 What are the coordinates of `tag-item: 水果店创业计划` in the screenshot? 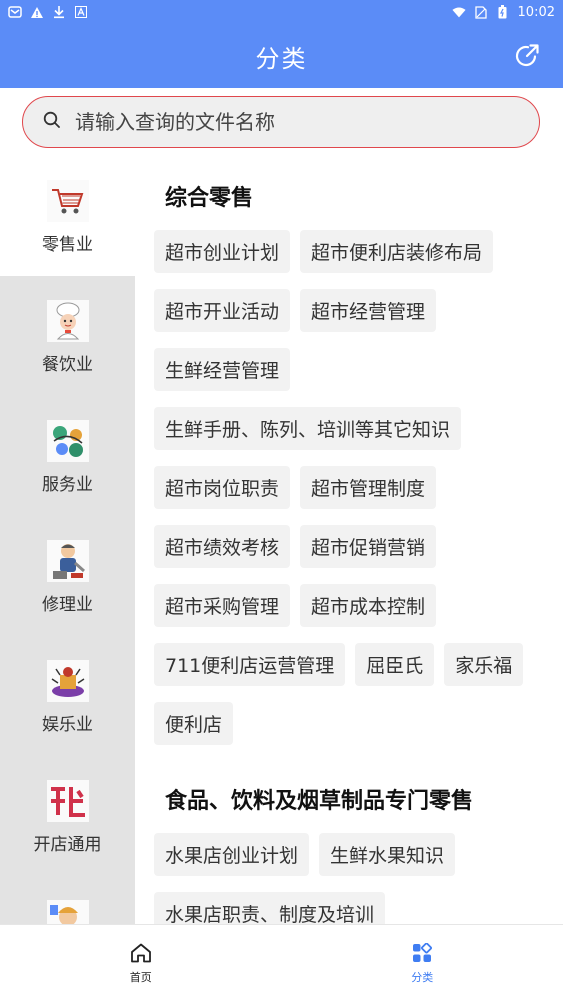 It's located at (232, 854).